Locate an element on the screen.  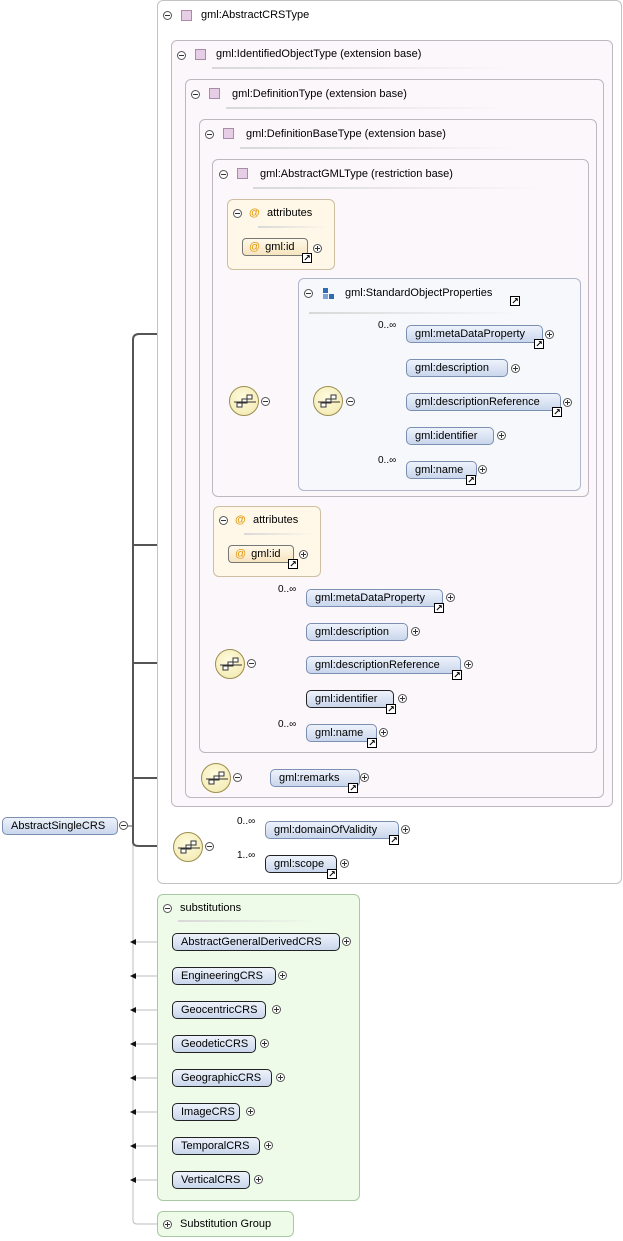
standard-object-properties-label: gml:StandardObjectProperties is located at coordinates (419, 293).